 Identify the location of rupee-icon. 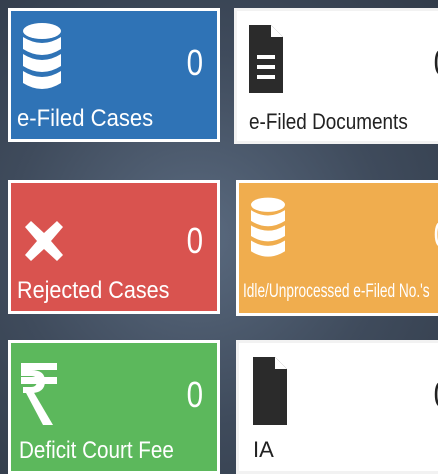
(39, 396).